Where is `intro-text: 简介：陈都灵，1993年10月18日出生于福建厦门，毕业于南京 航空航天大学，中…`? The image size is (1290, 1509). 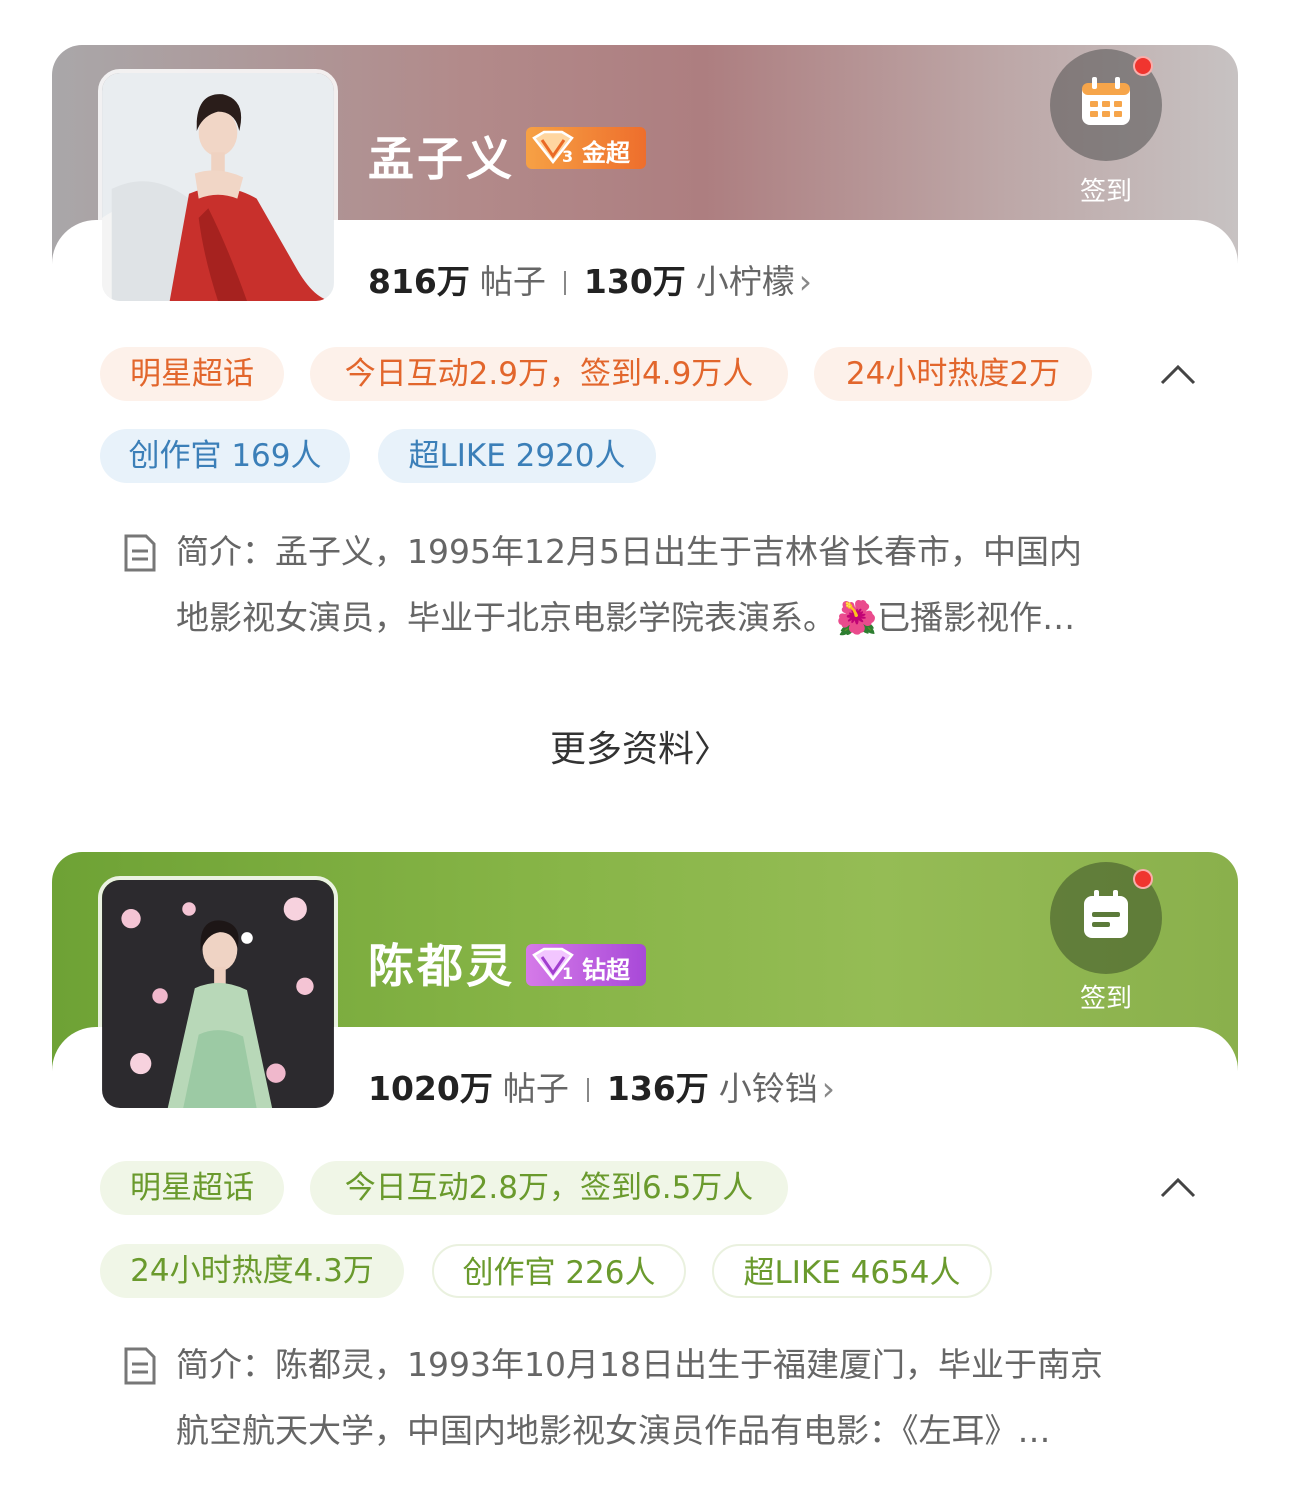 intro-text: 简介：陈都灵，1993年10月18日出生于福建厦门，毕业于南京 航空航天大学，中… is located at coordinates (676, 1398).